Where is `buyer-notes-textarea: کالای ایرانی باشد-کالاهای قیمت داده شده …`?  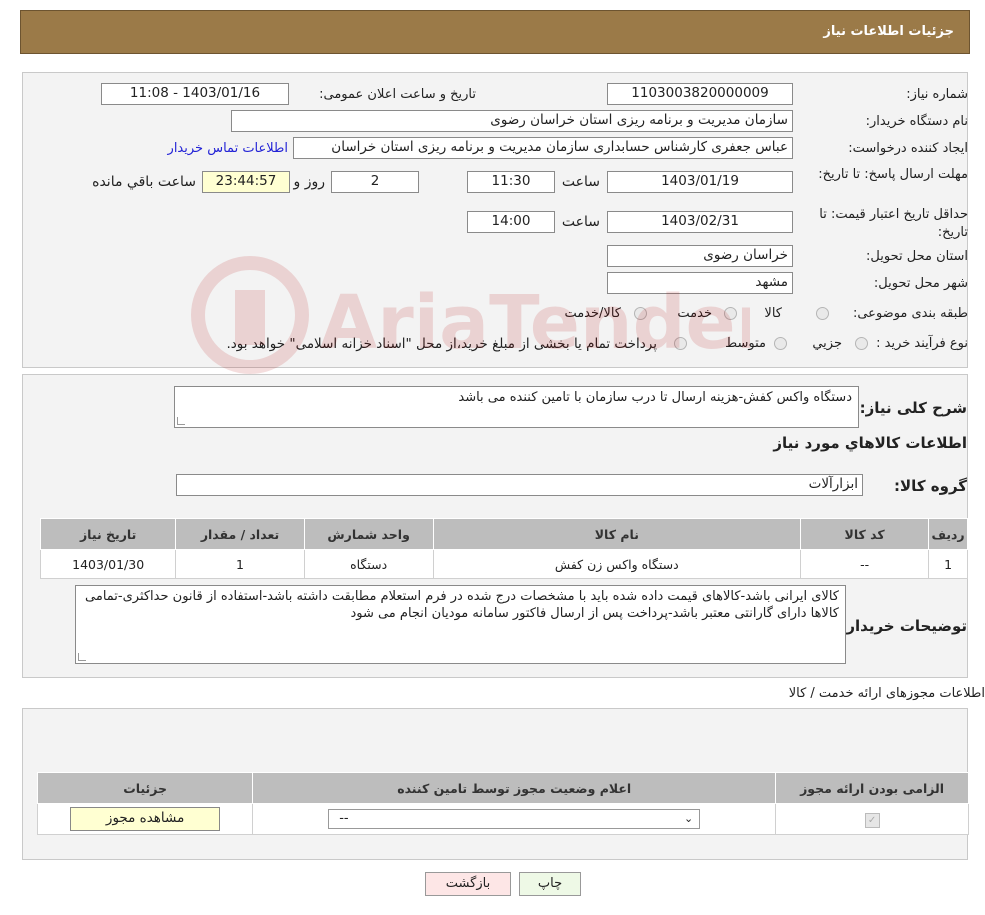 buyer-notes-textarea: کالای ایرانی باشد-کالاهای قیمت داده شده … is located at coordinates (460, 624).